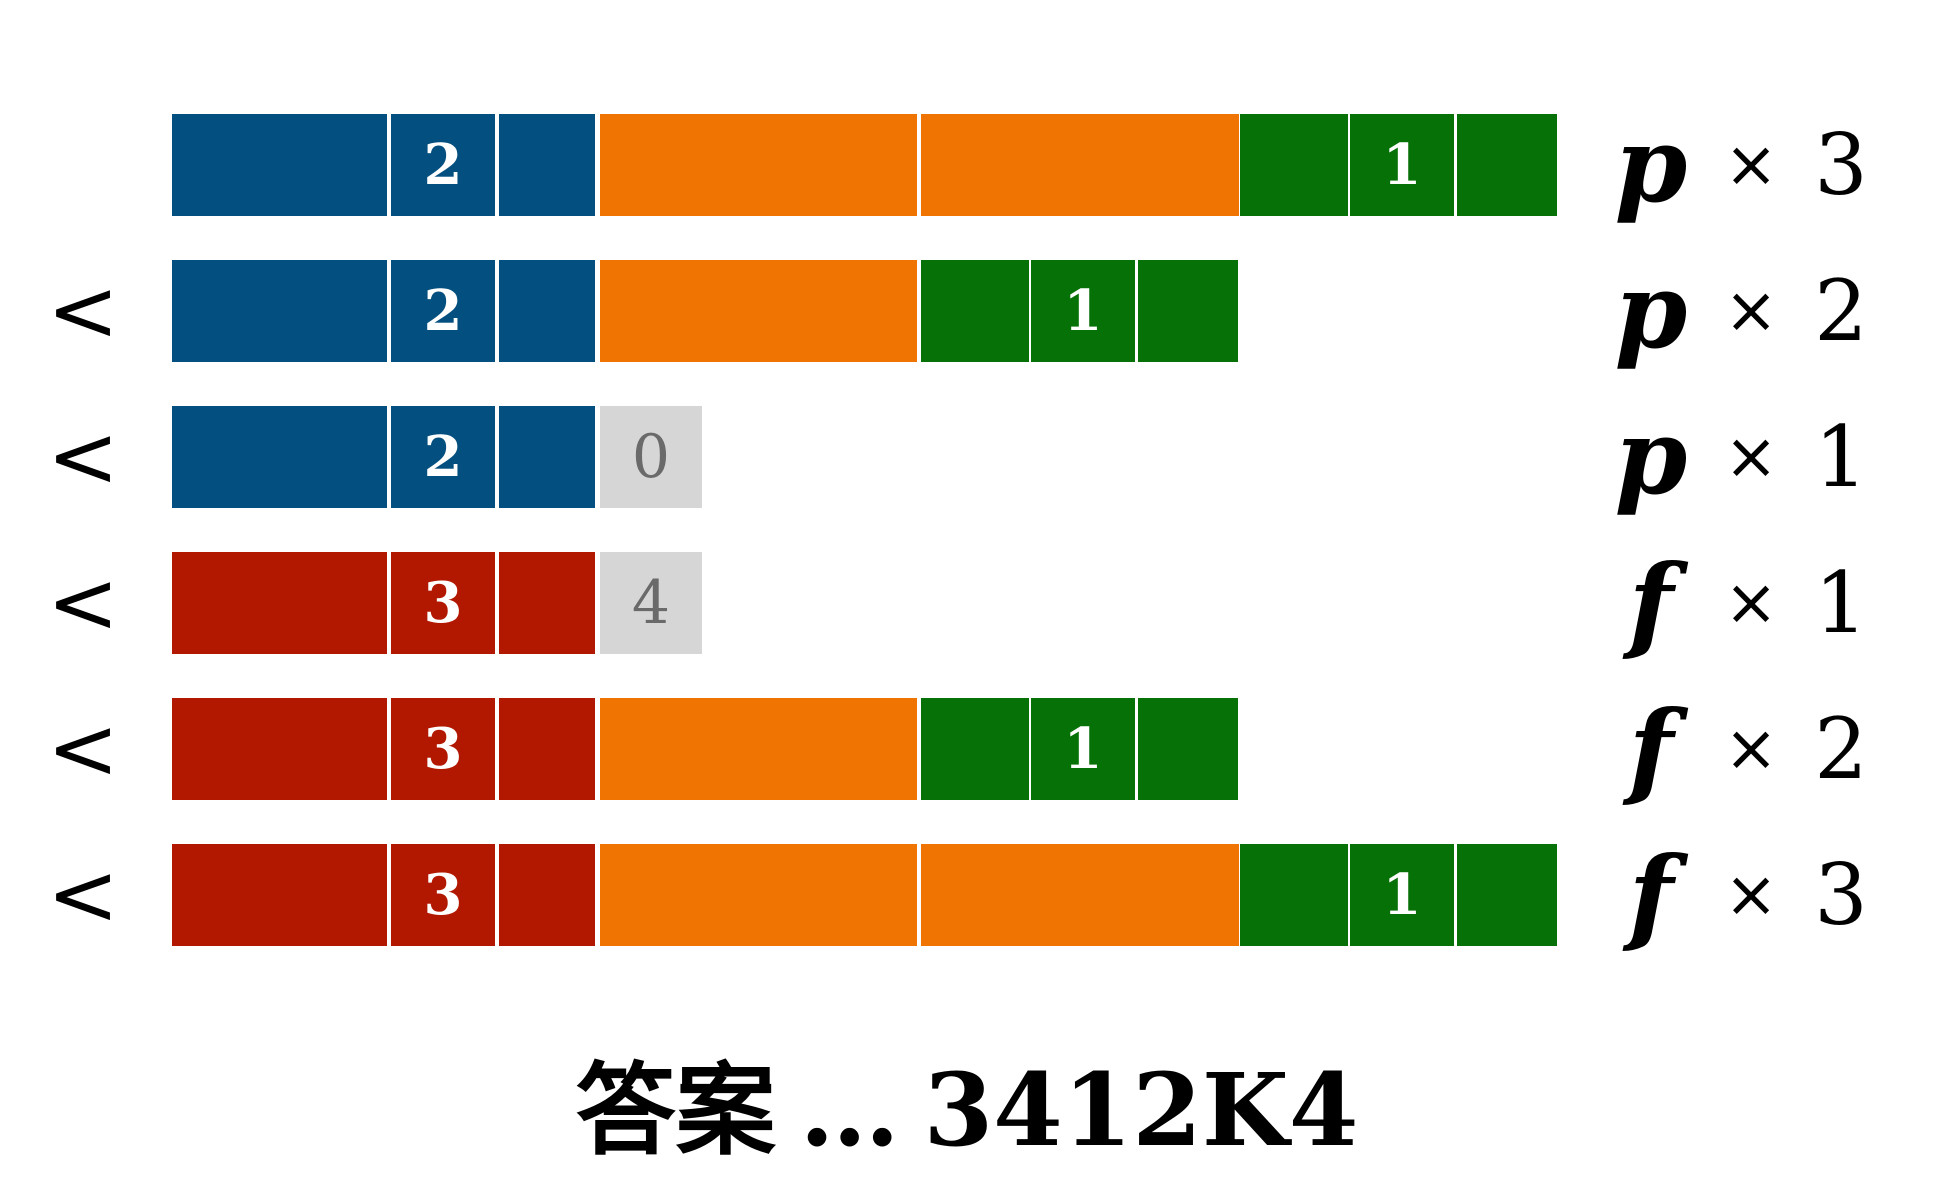  I want to click on row-multiplier-label: p × 3, so click(1760, 164).